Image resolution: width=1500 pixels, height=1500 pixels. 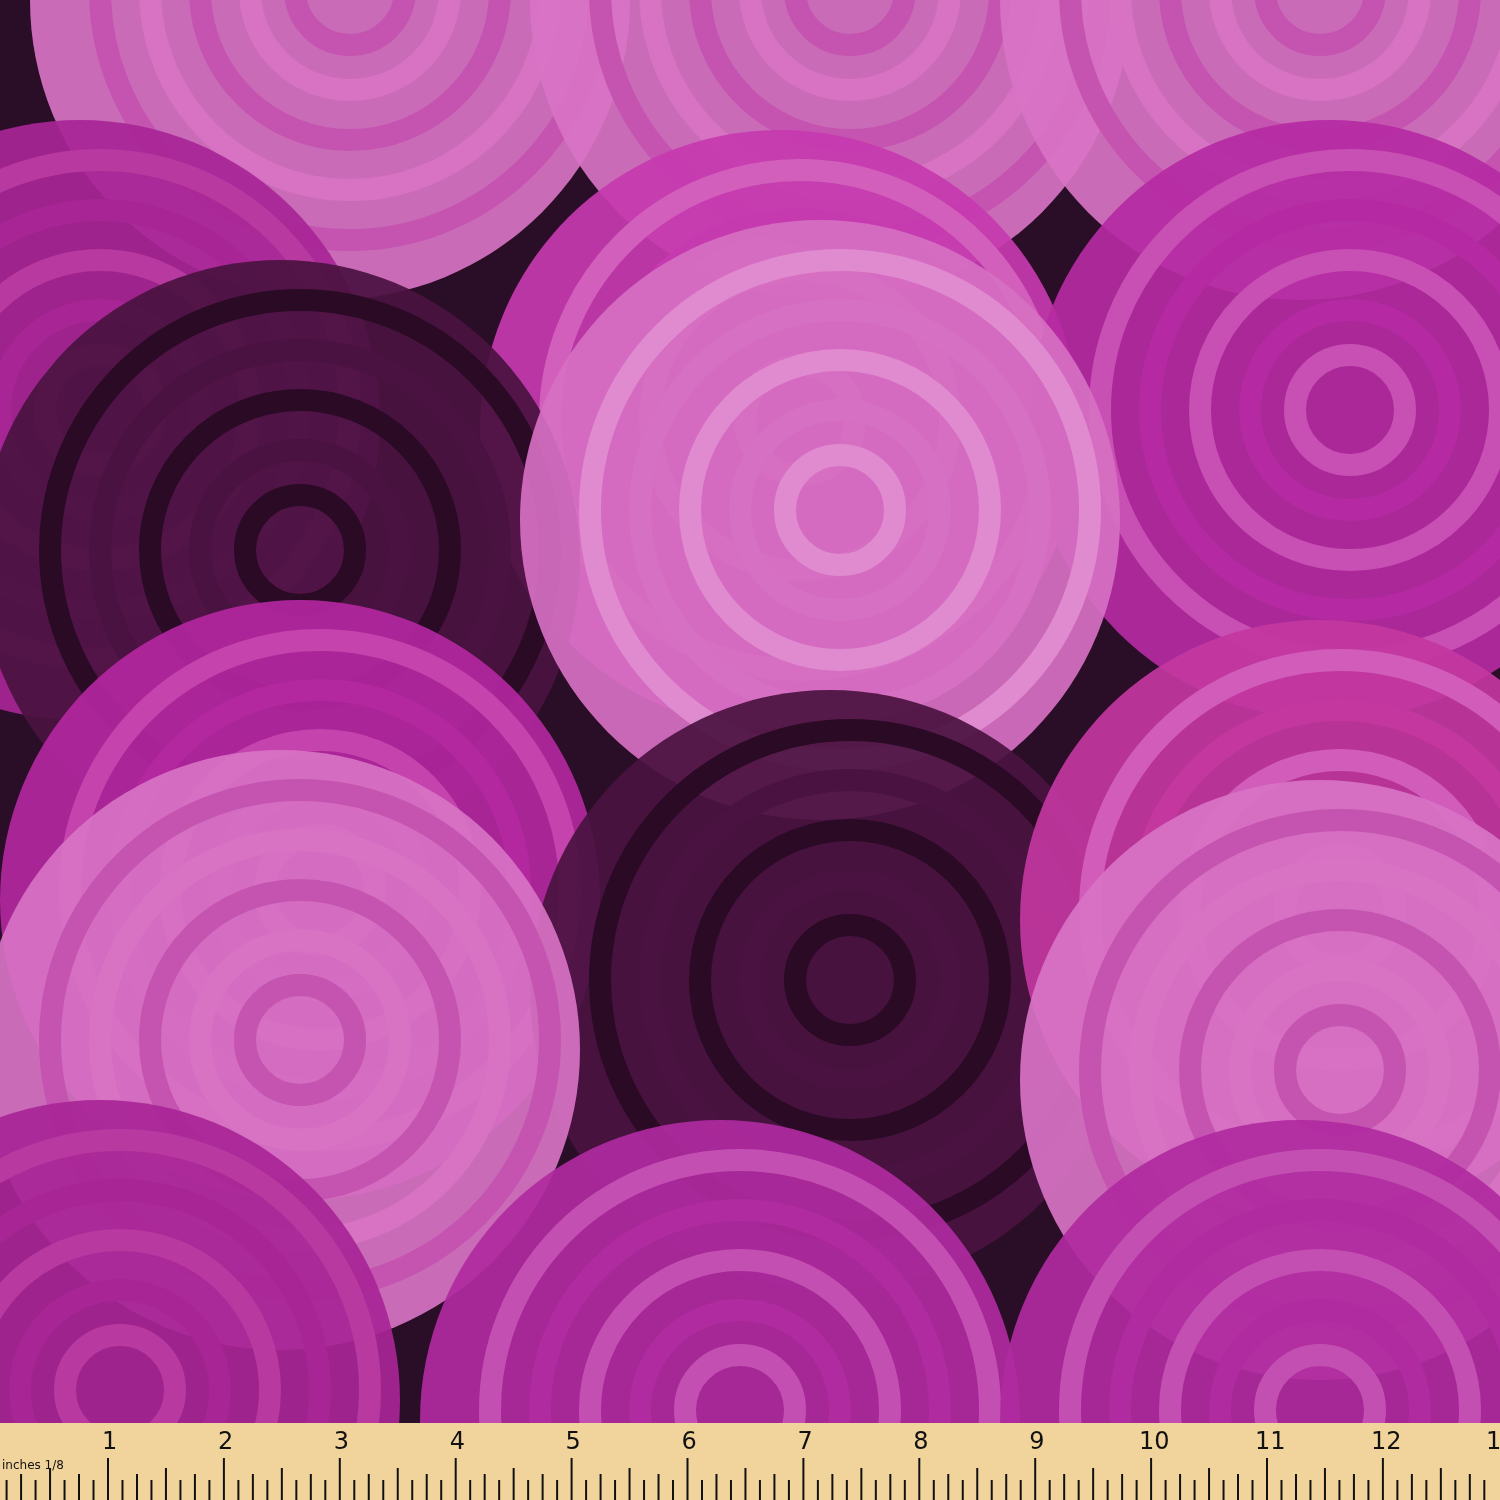 I want to click on inch-number: 6, so click(x=689, y=1441).